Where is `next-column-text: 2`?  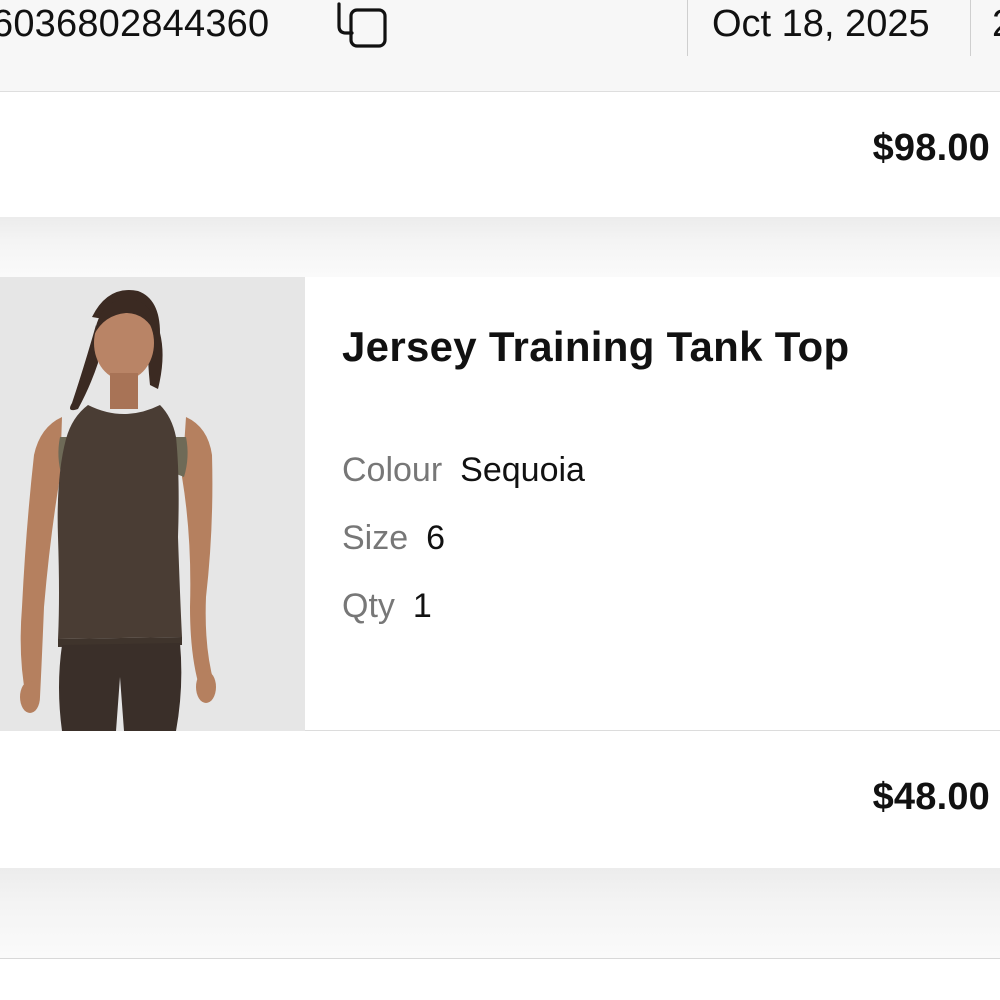 next-column-text: 2 is located at coordinates (996, 24).